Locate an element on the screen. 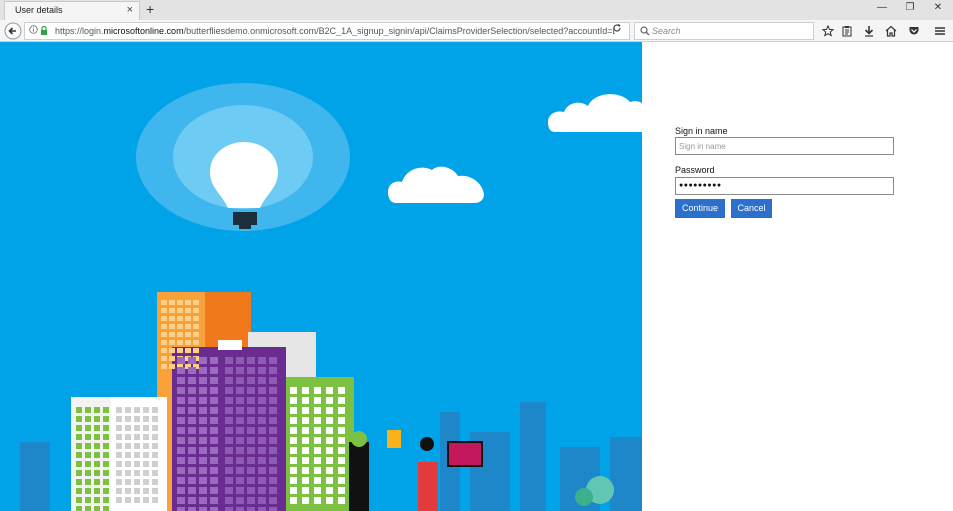 The image size is (953, 511). star-icon is located at coordinates (828, 31).